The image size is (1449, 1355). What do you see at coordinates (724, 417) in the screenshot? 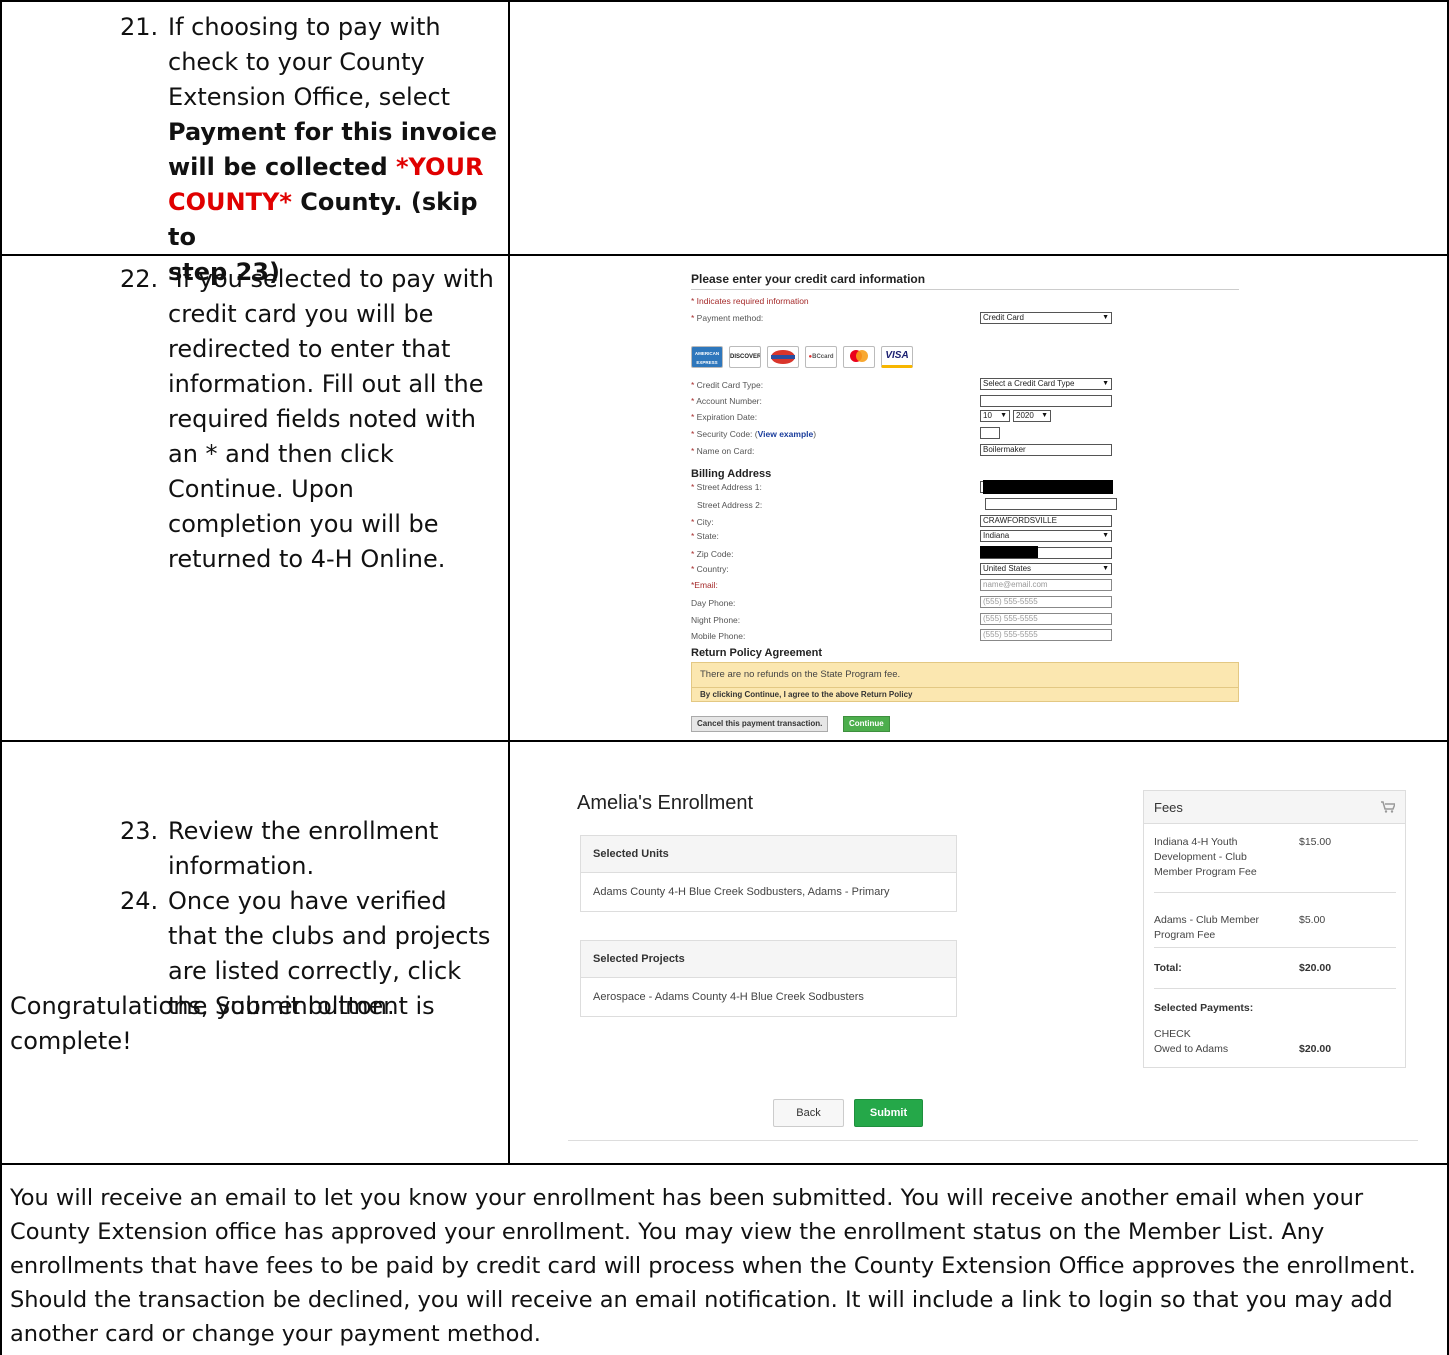
I see `expiration-label: * Expiration Date:` at bounding box center [724, 417].